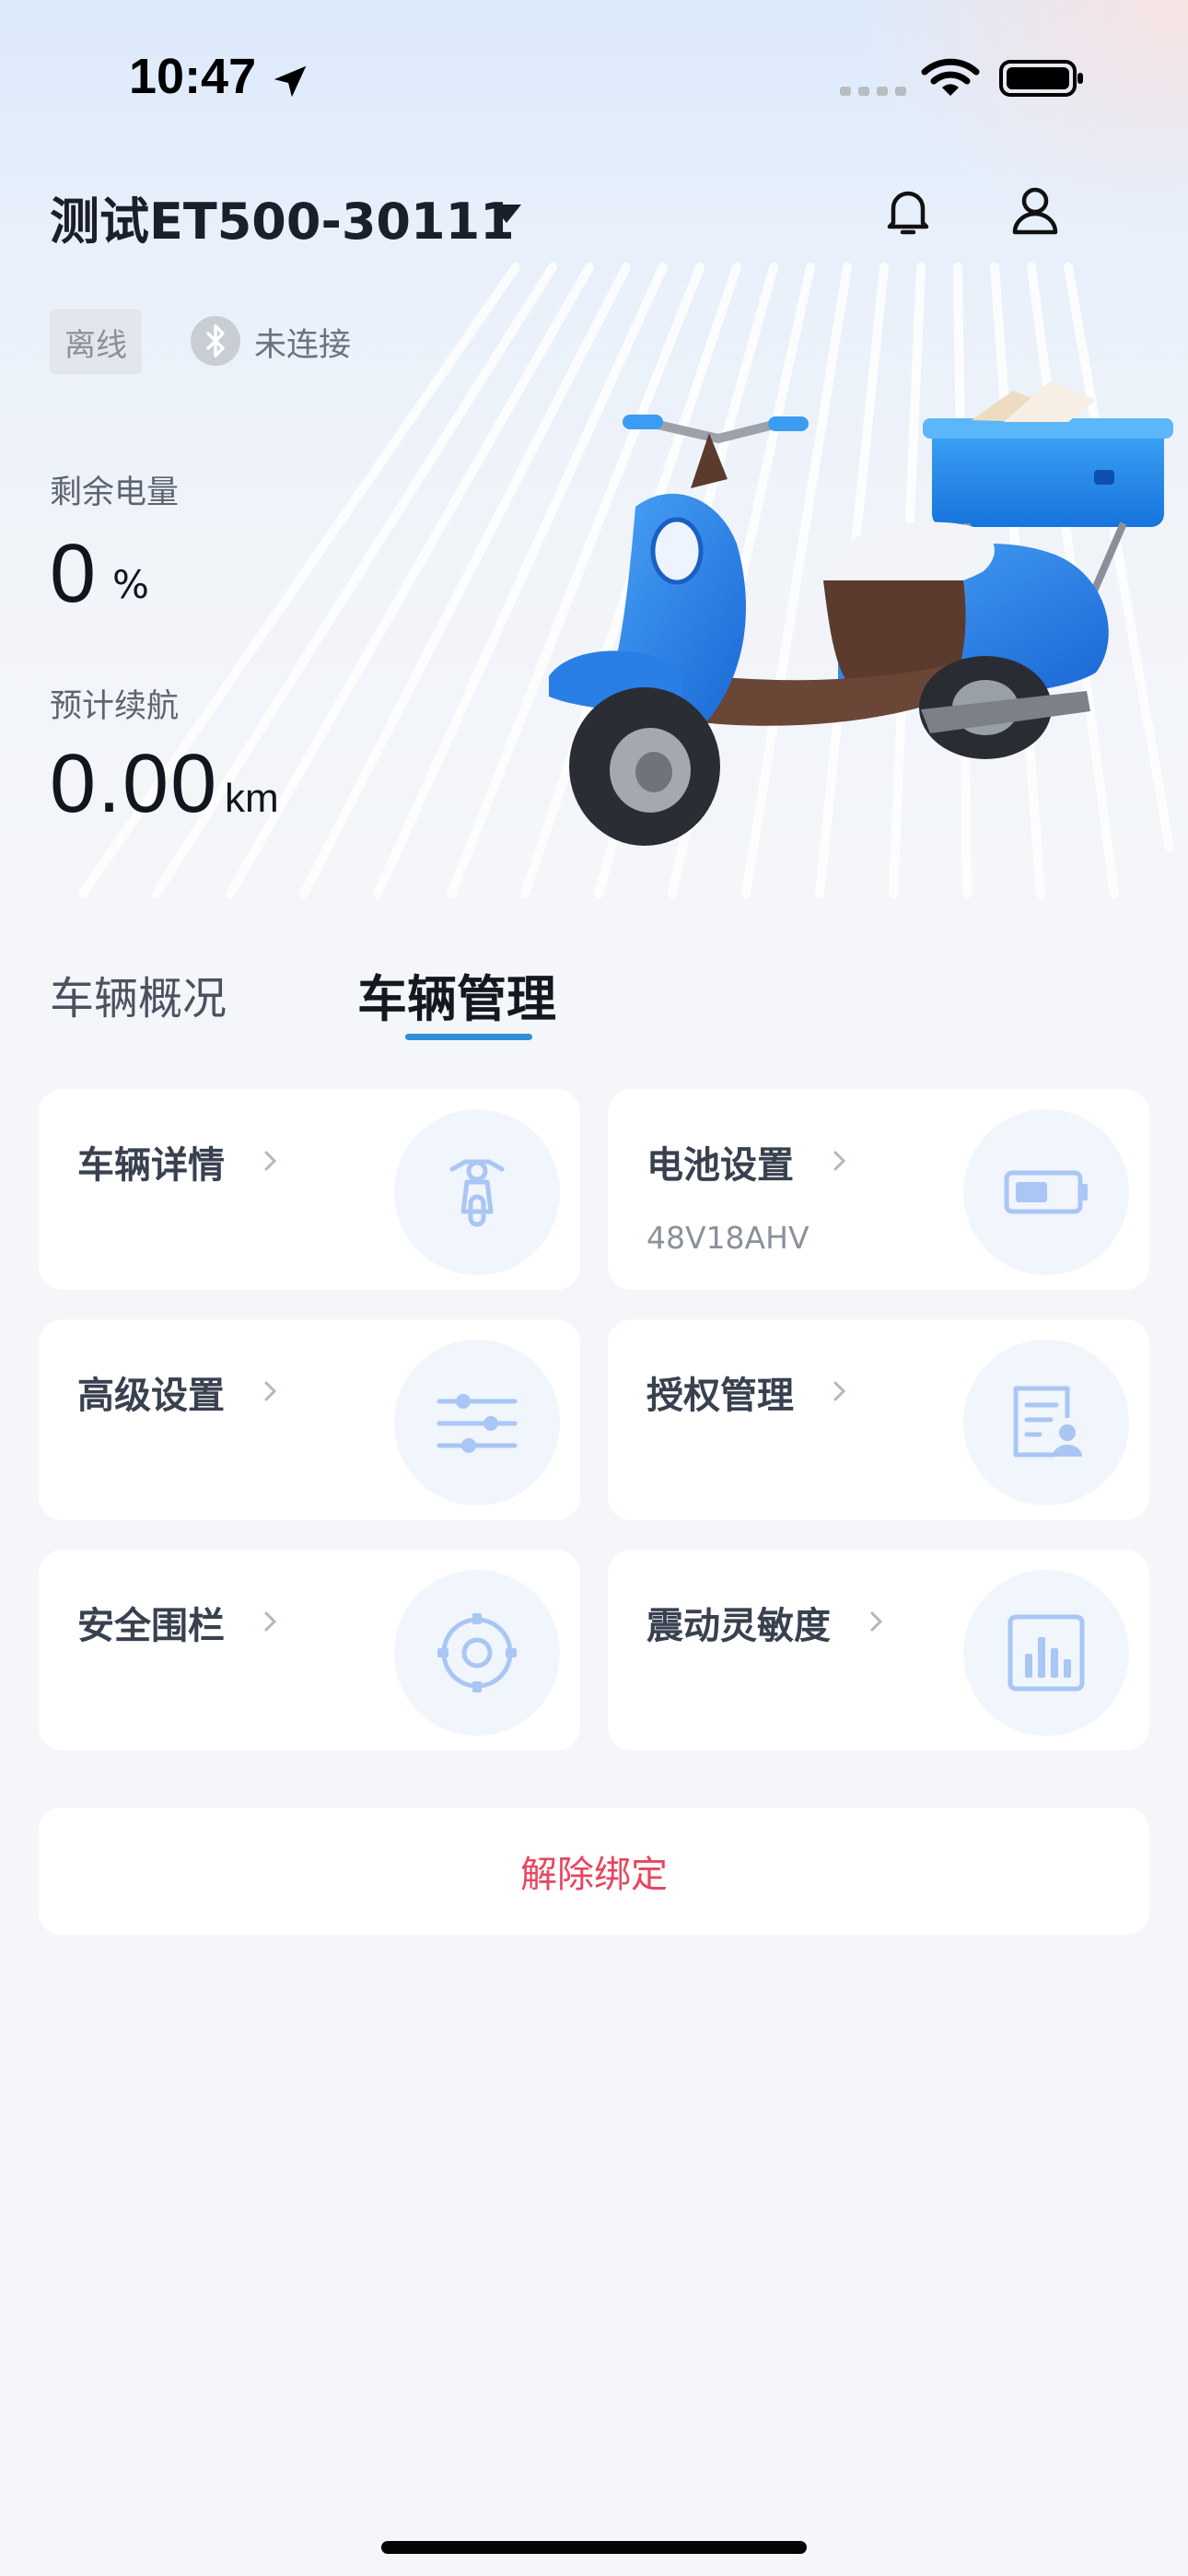 The width and height of the screenshot is (1188, 2576). I want to click on estimated-range-value: 0.00, so click(134, 784).